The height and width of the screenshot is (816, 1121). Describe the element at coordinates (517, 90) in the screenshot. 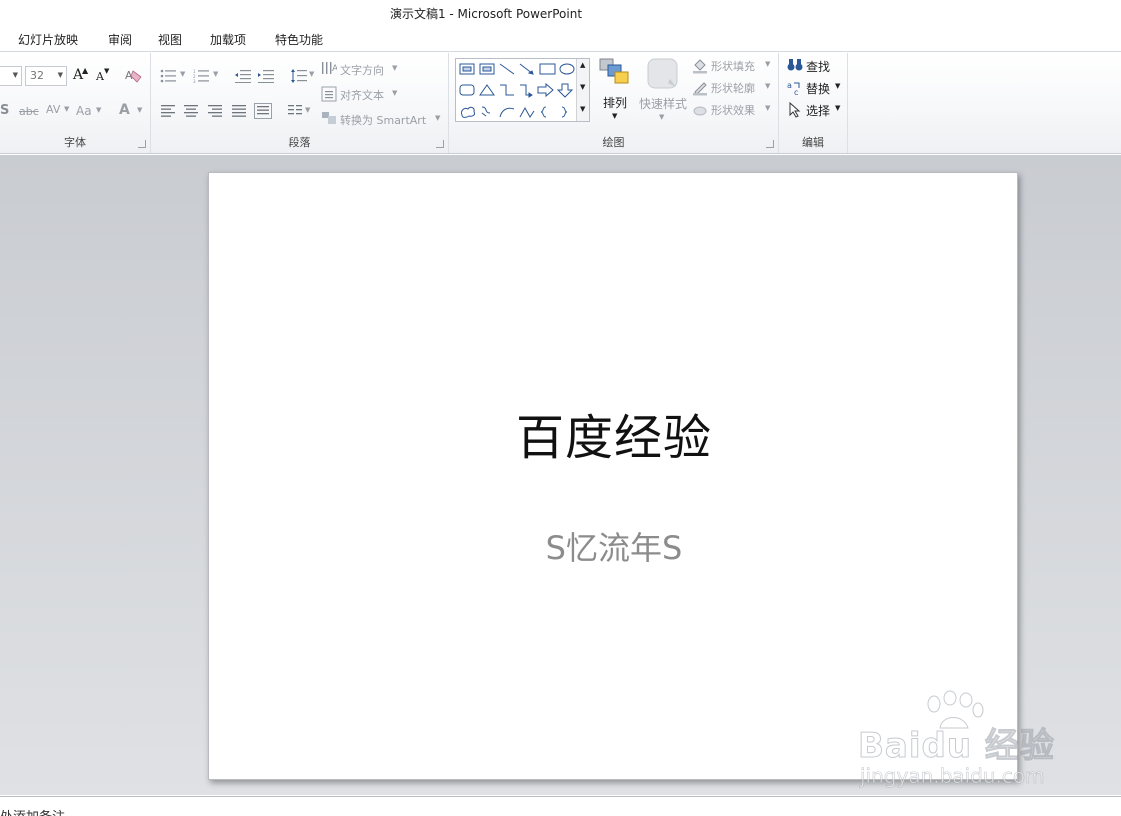

I see `shapes-gallery-icons` at that location.